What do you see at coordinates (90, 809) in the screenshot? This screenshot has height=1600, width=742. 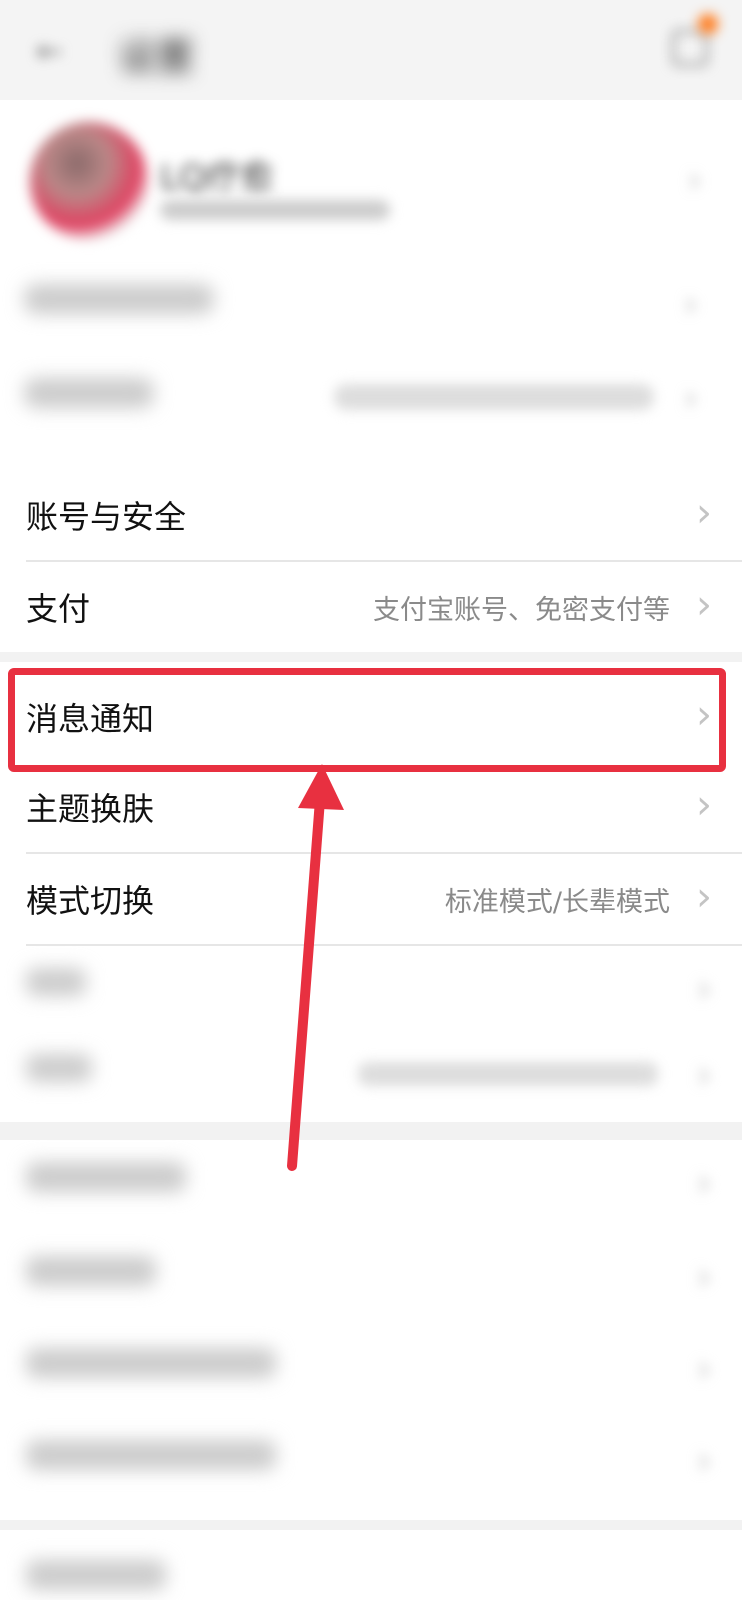 I see `row-label: 主题换肤` at bounding box center [90, 809].